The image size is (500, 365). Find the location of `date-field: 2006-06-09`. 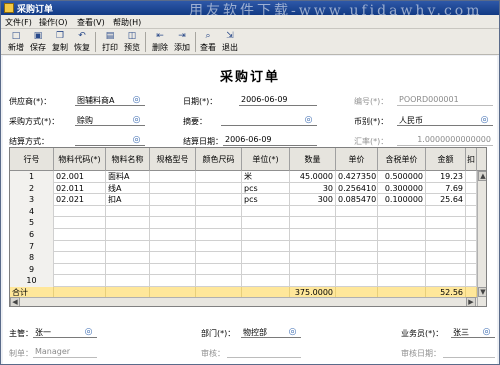

date-field: 2006-06-09 is located at coordinates (278, 100).